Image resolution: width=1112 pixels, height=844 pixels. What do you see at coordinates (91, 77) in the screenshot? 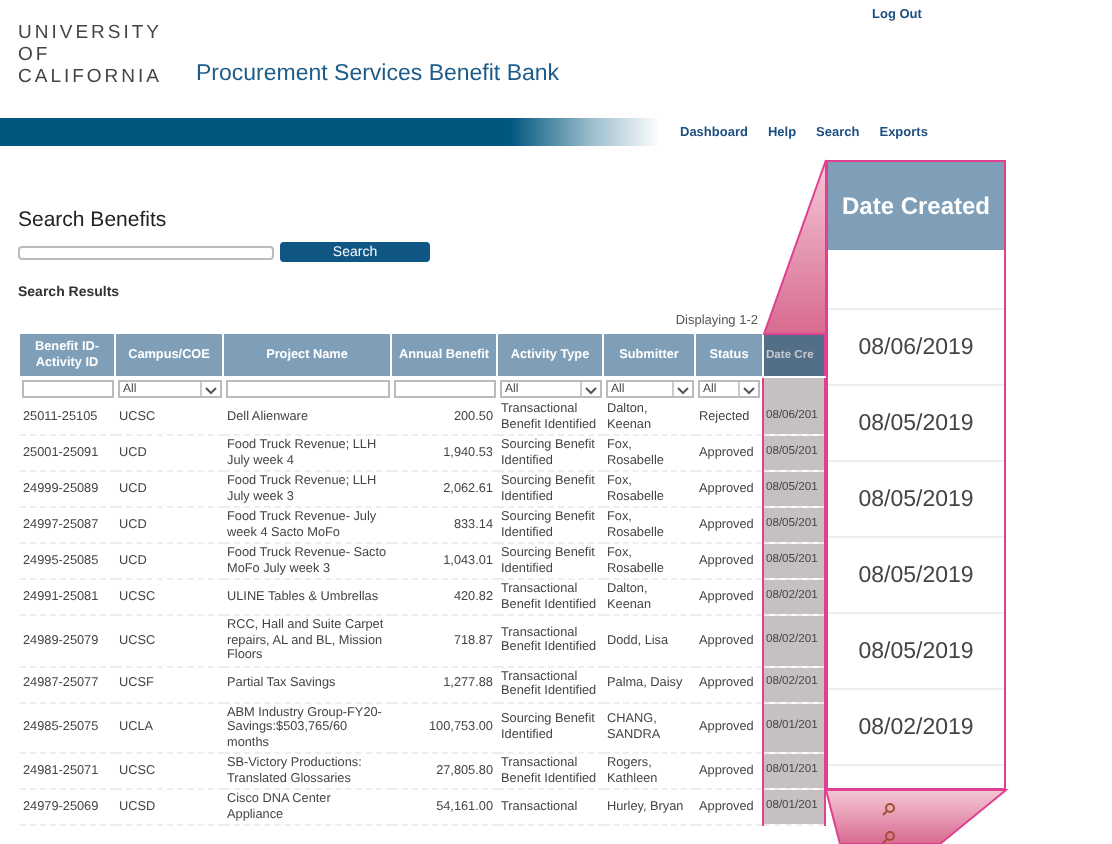
I see `logo-text: CALIFORNIA` at bounding box center [91, 77].